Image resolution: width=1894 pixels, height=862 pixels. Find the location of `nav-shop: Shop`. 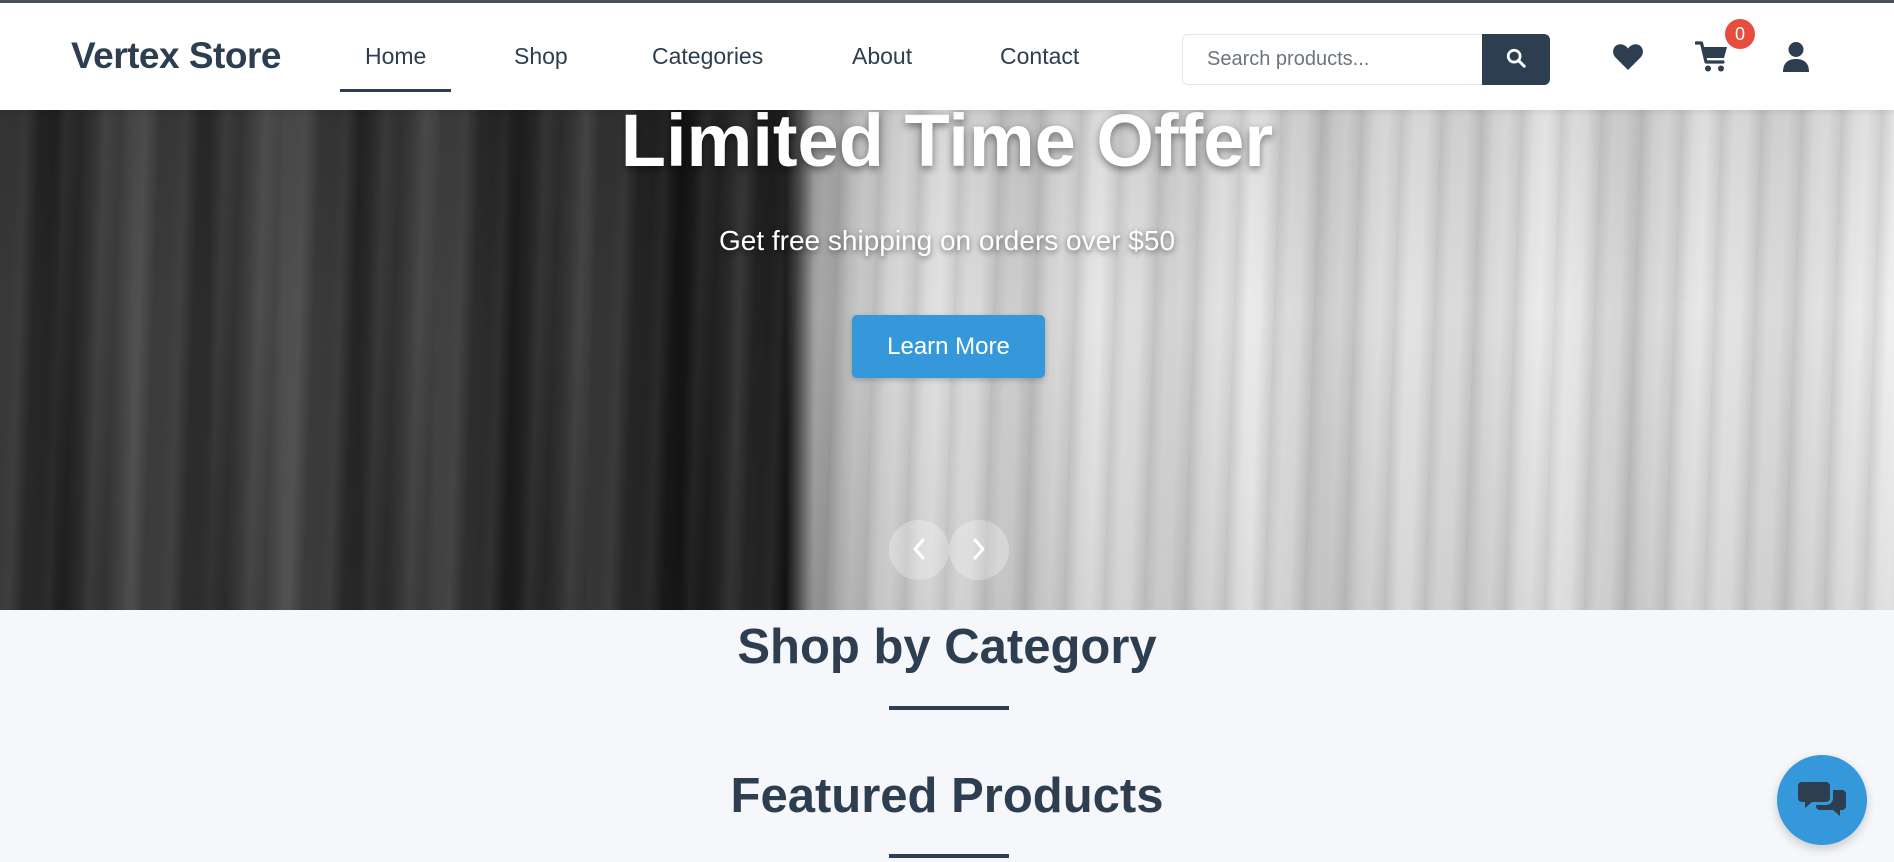

nav-shop: Shop is located at coordinates (541, 56).